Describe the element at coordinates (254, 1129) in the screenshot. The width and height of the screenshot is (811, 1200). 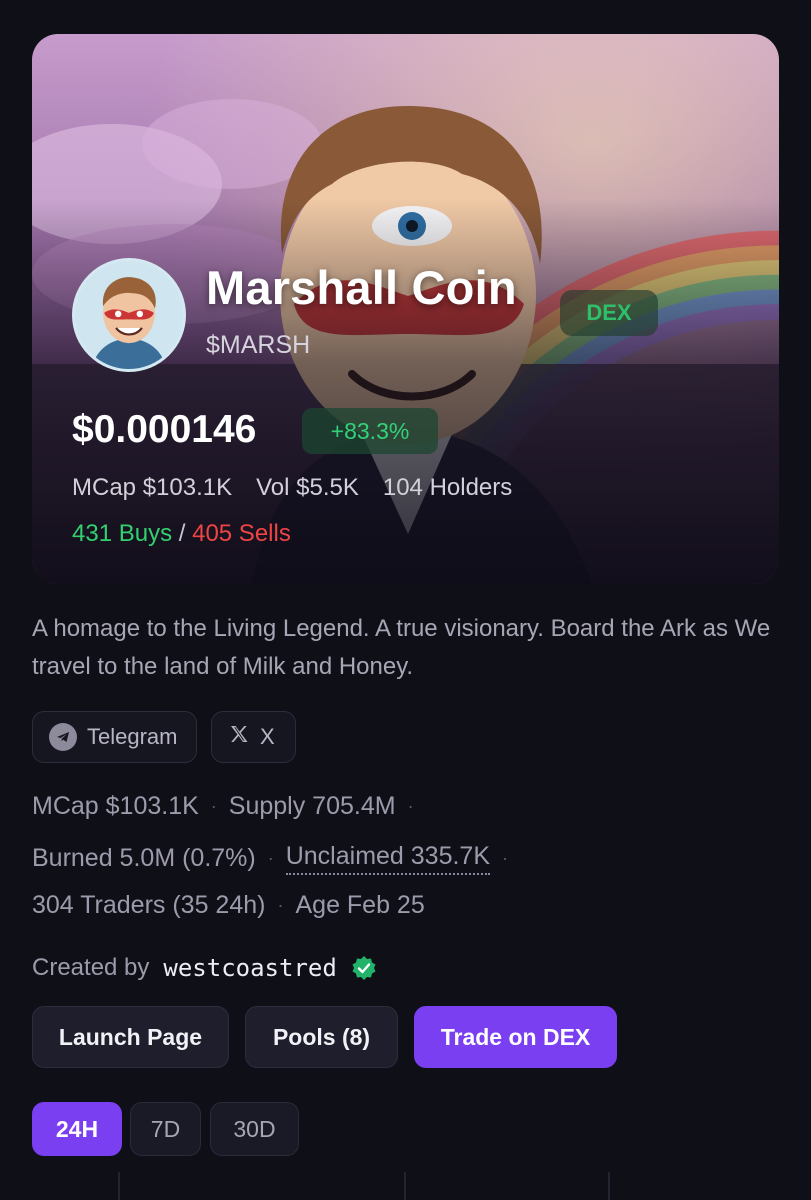
I see `period-tab-30d: 30D` at that location.